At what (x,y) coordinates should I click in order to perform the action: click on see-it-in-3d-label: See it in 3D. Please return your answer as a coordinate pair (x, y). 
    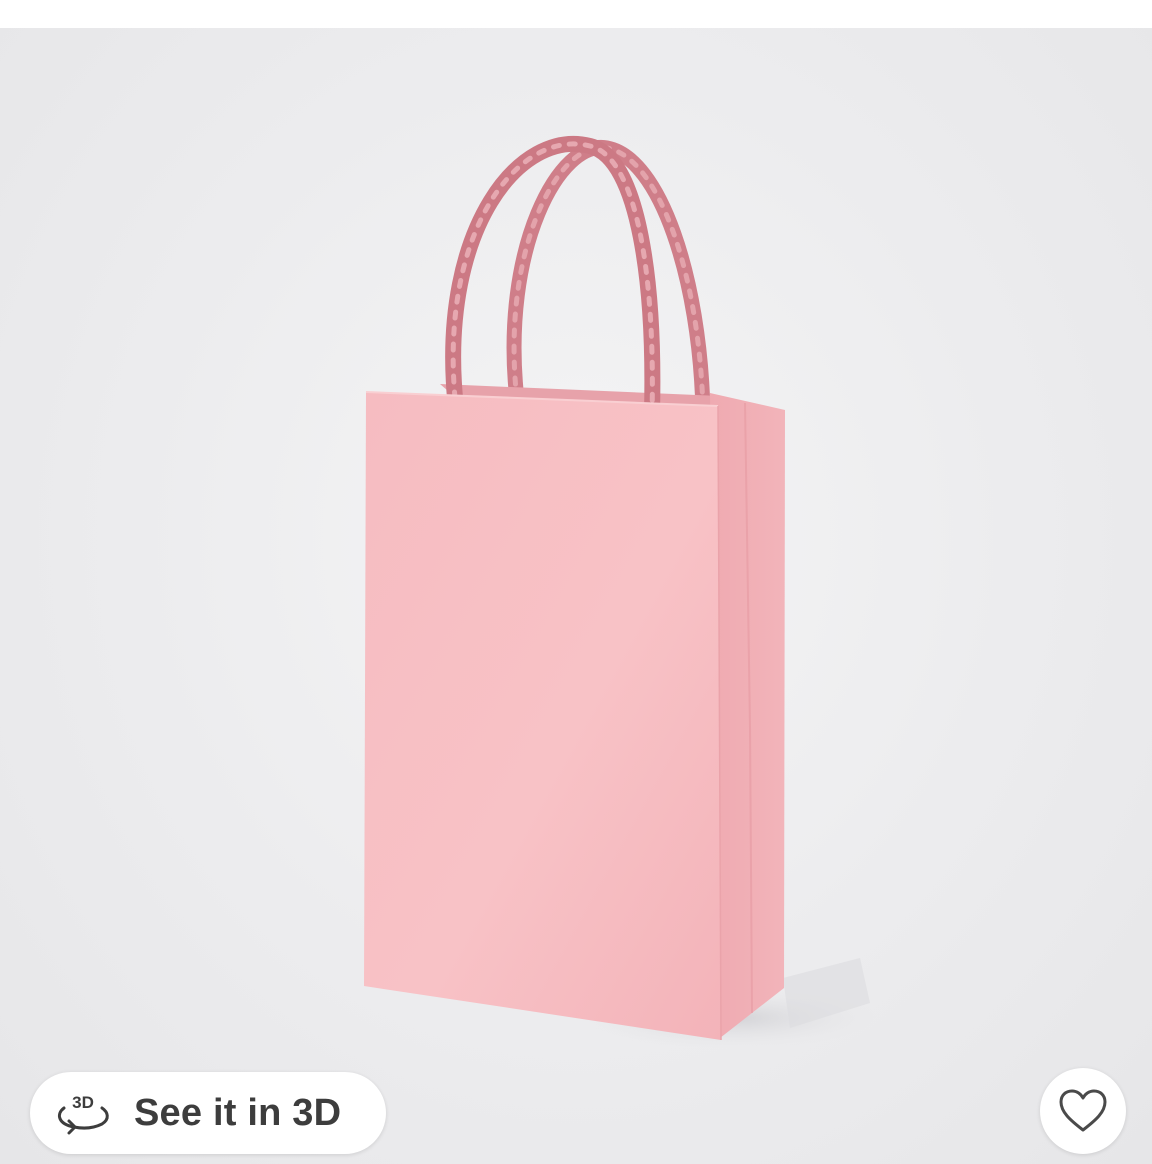
    Looking at the image, I should click on (238, 1112).